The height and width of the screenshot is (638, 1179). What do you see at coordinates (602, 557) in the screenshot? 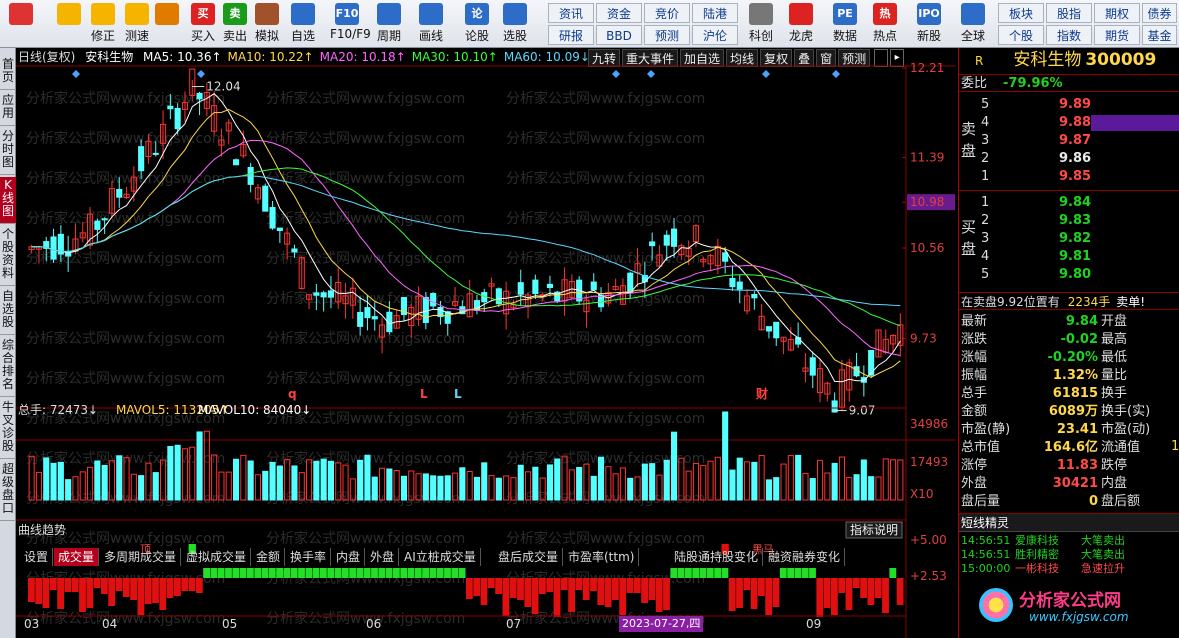
I see `indicator-tab: 市盈率(ttm)` at bounding box center [602, 557].